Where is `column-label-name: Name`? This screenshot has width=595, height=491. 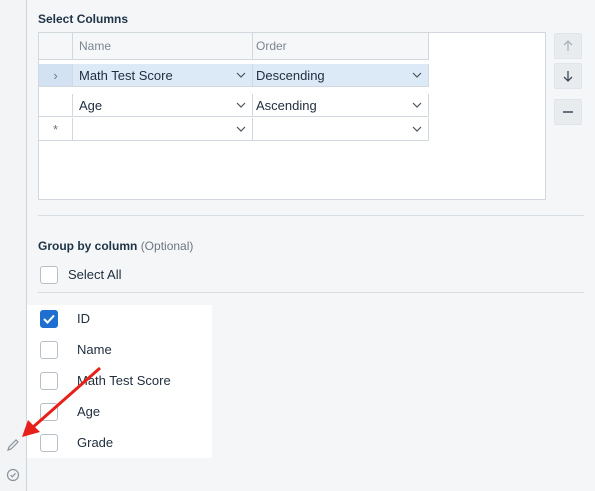 column-label-name: Name is located at coordinates (94, 349).